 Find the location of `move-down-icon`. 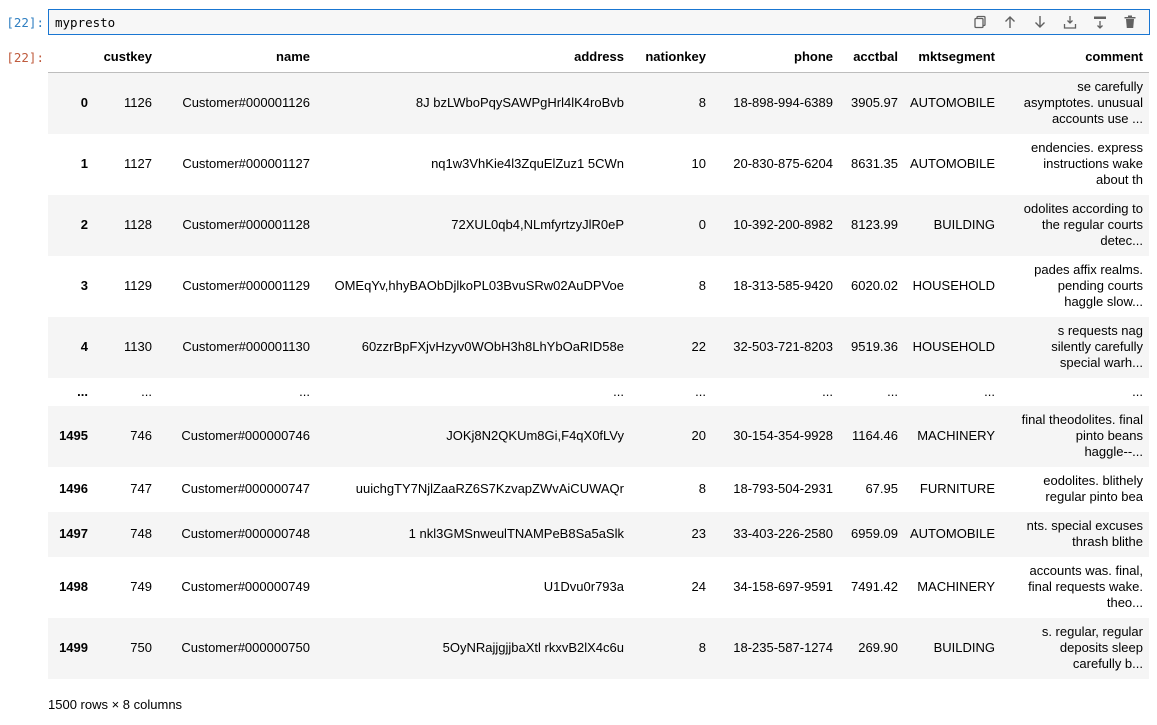

move-down-icon is located at coordinates (1040, 22).